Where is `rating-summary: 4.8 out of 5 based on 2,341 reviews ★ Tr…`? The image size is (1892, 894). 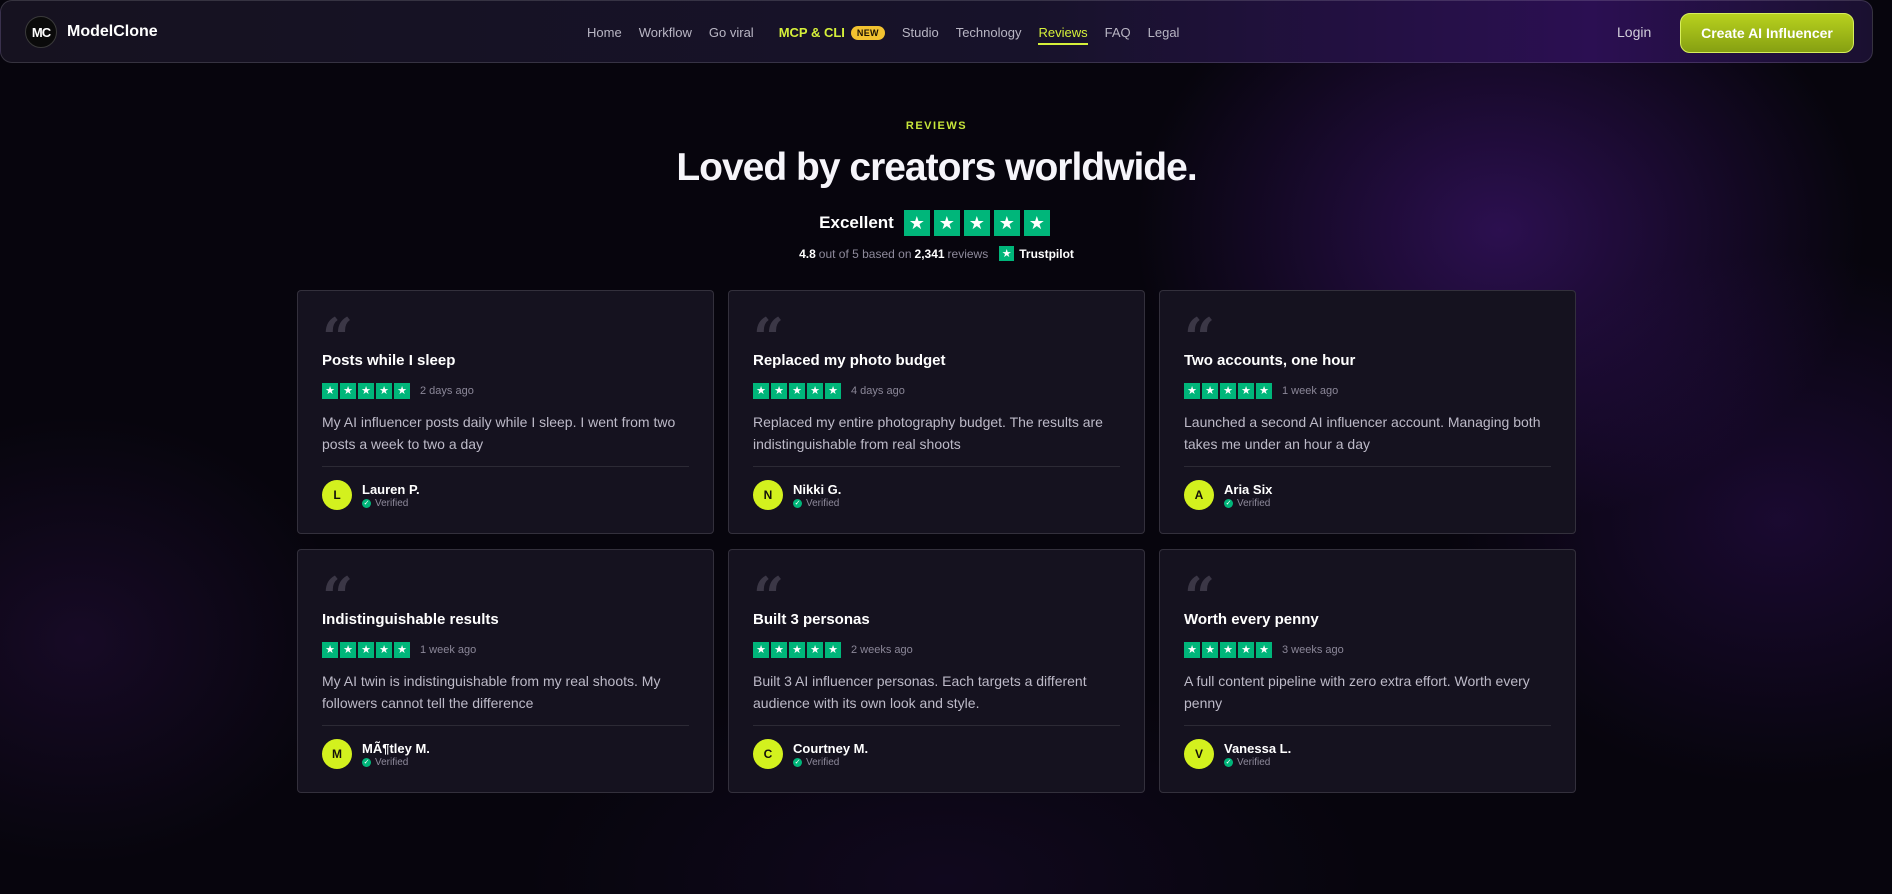 rating-summary: 4.8 out of 5 based on 2,341 reviews ★ Tr… is located at coordinates (936, 253).